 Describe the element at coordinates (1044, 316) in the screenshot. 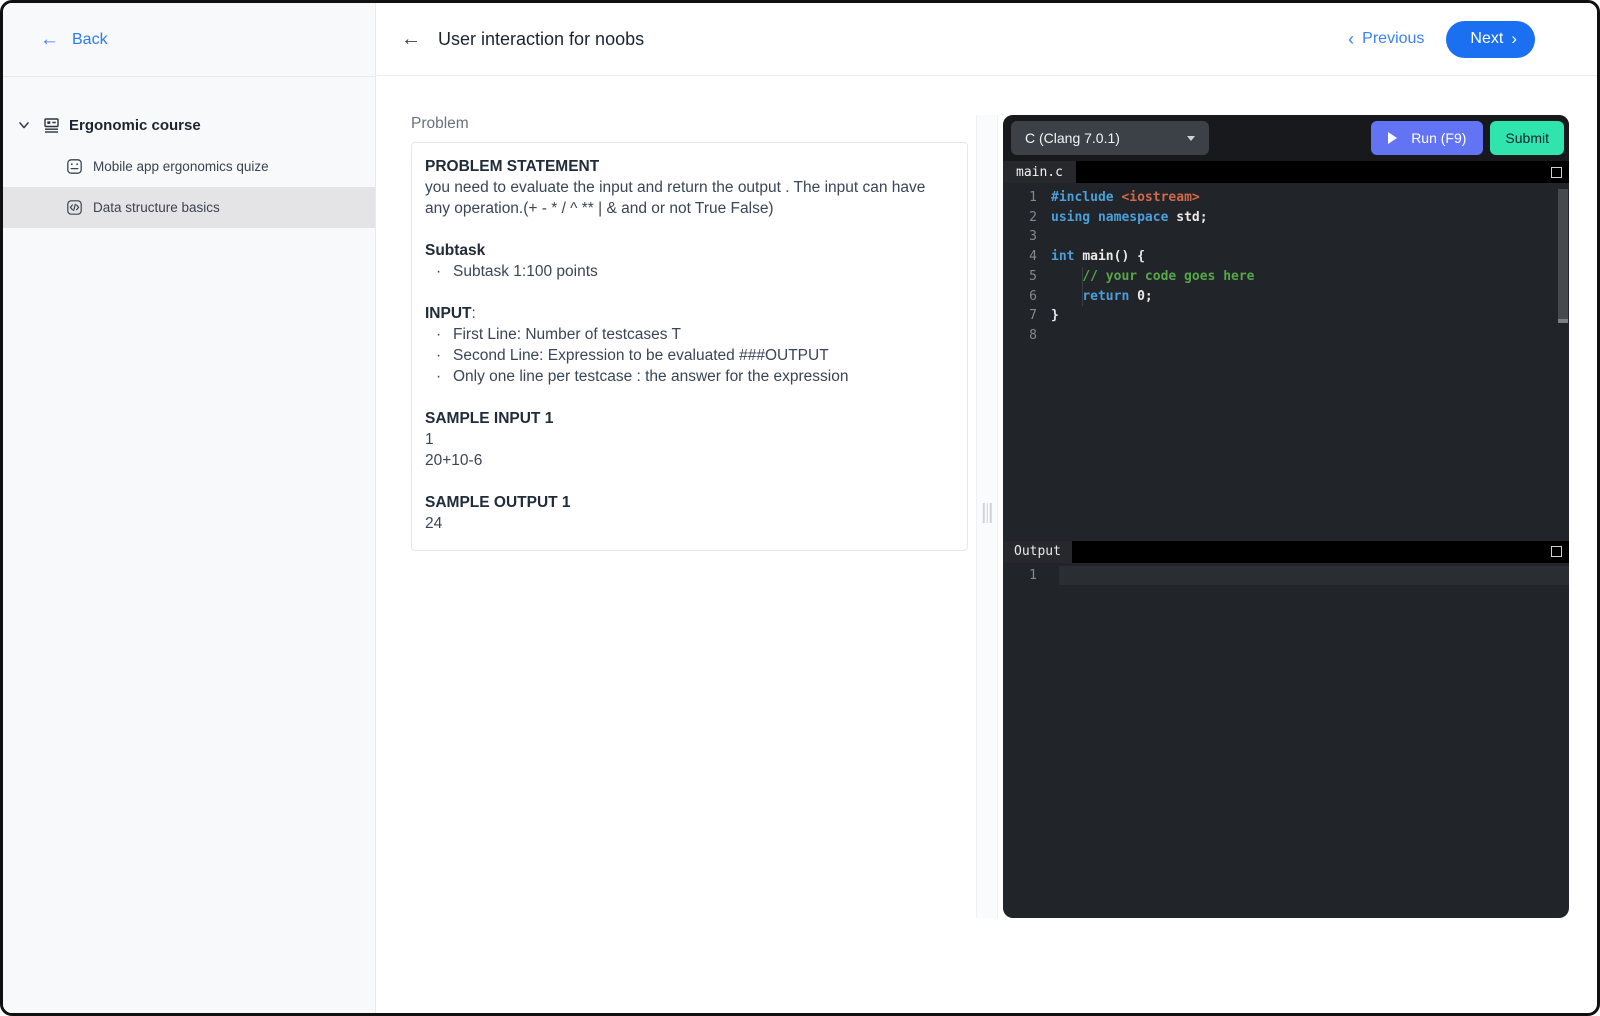

I see `code-line: 7}` at that location.